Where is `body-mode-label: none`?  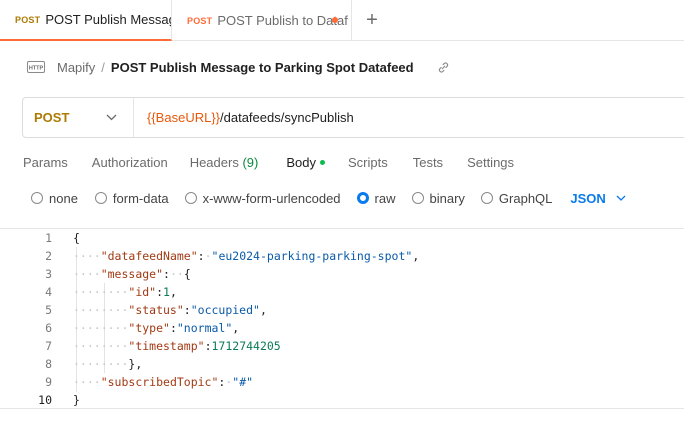 body-mode-label: none is located at coordinates (63, 198).